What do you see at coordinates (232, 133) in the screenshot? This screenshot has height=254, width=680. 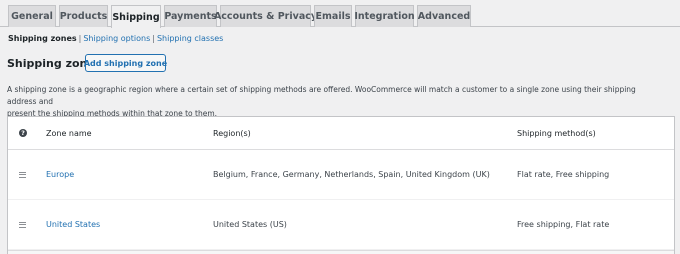 I see `column-regions: Region(s)` at bounding box center [232, 133].